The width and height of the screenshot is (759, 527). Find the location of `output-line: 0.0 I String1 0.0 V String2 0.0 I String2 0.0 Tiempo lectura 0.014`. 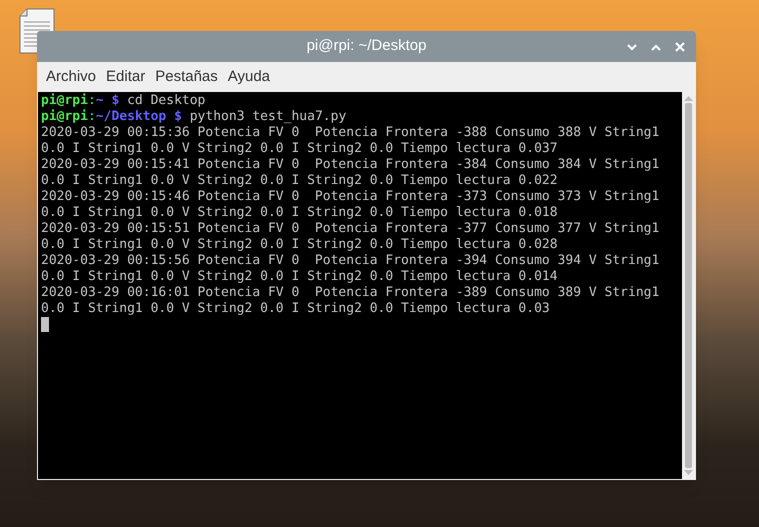

output-line: 0.0 I String1 0.0 V String2 0.0 I String2 0.0 Tiempo lectura 0.014 is located at coordinates (299, 276).